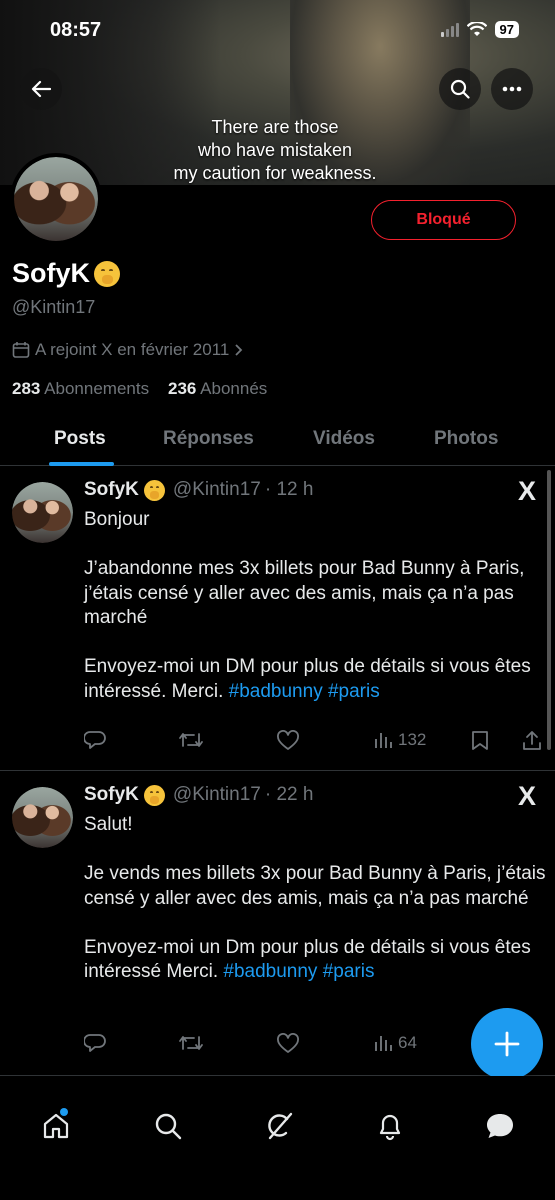 The height and width of the screenshot is (1200, 555). I want to click on tab-photos: Photos, so click(466, 439).